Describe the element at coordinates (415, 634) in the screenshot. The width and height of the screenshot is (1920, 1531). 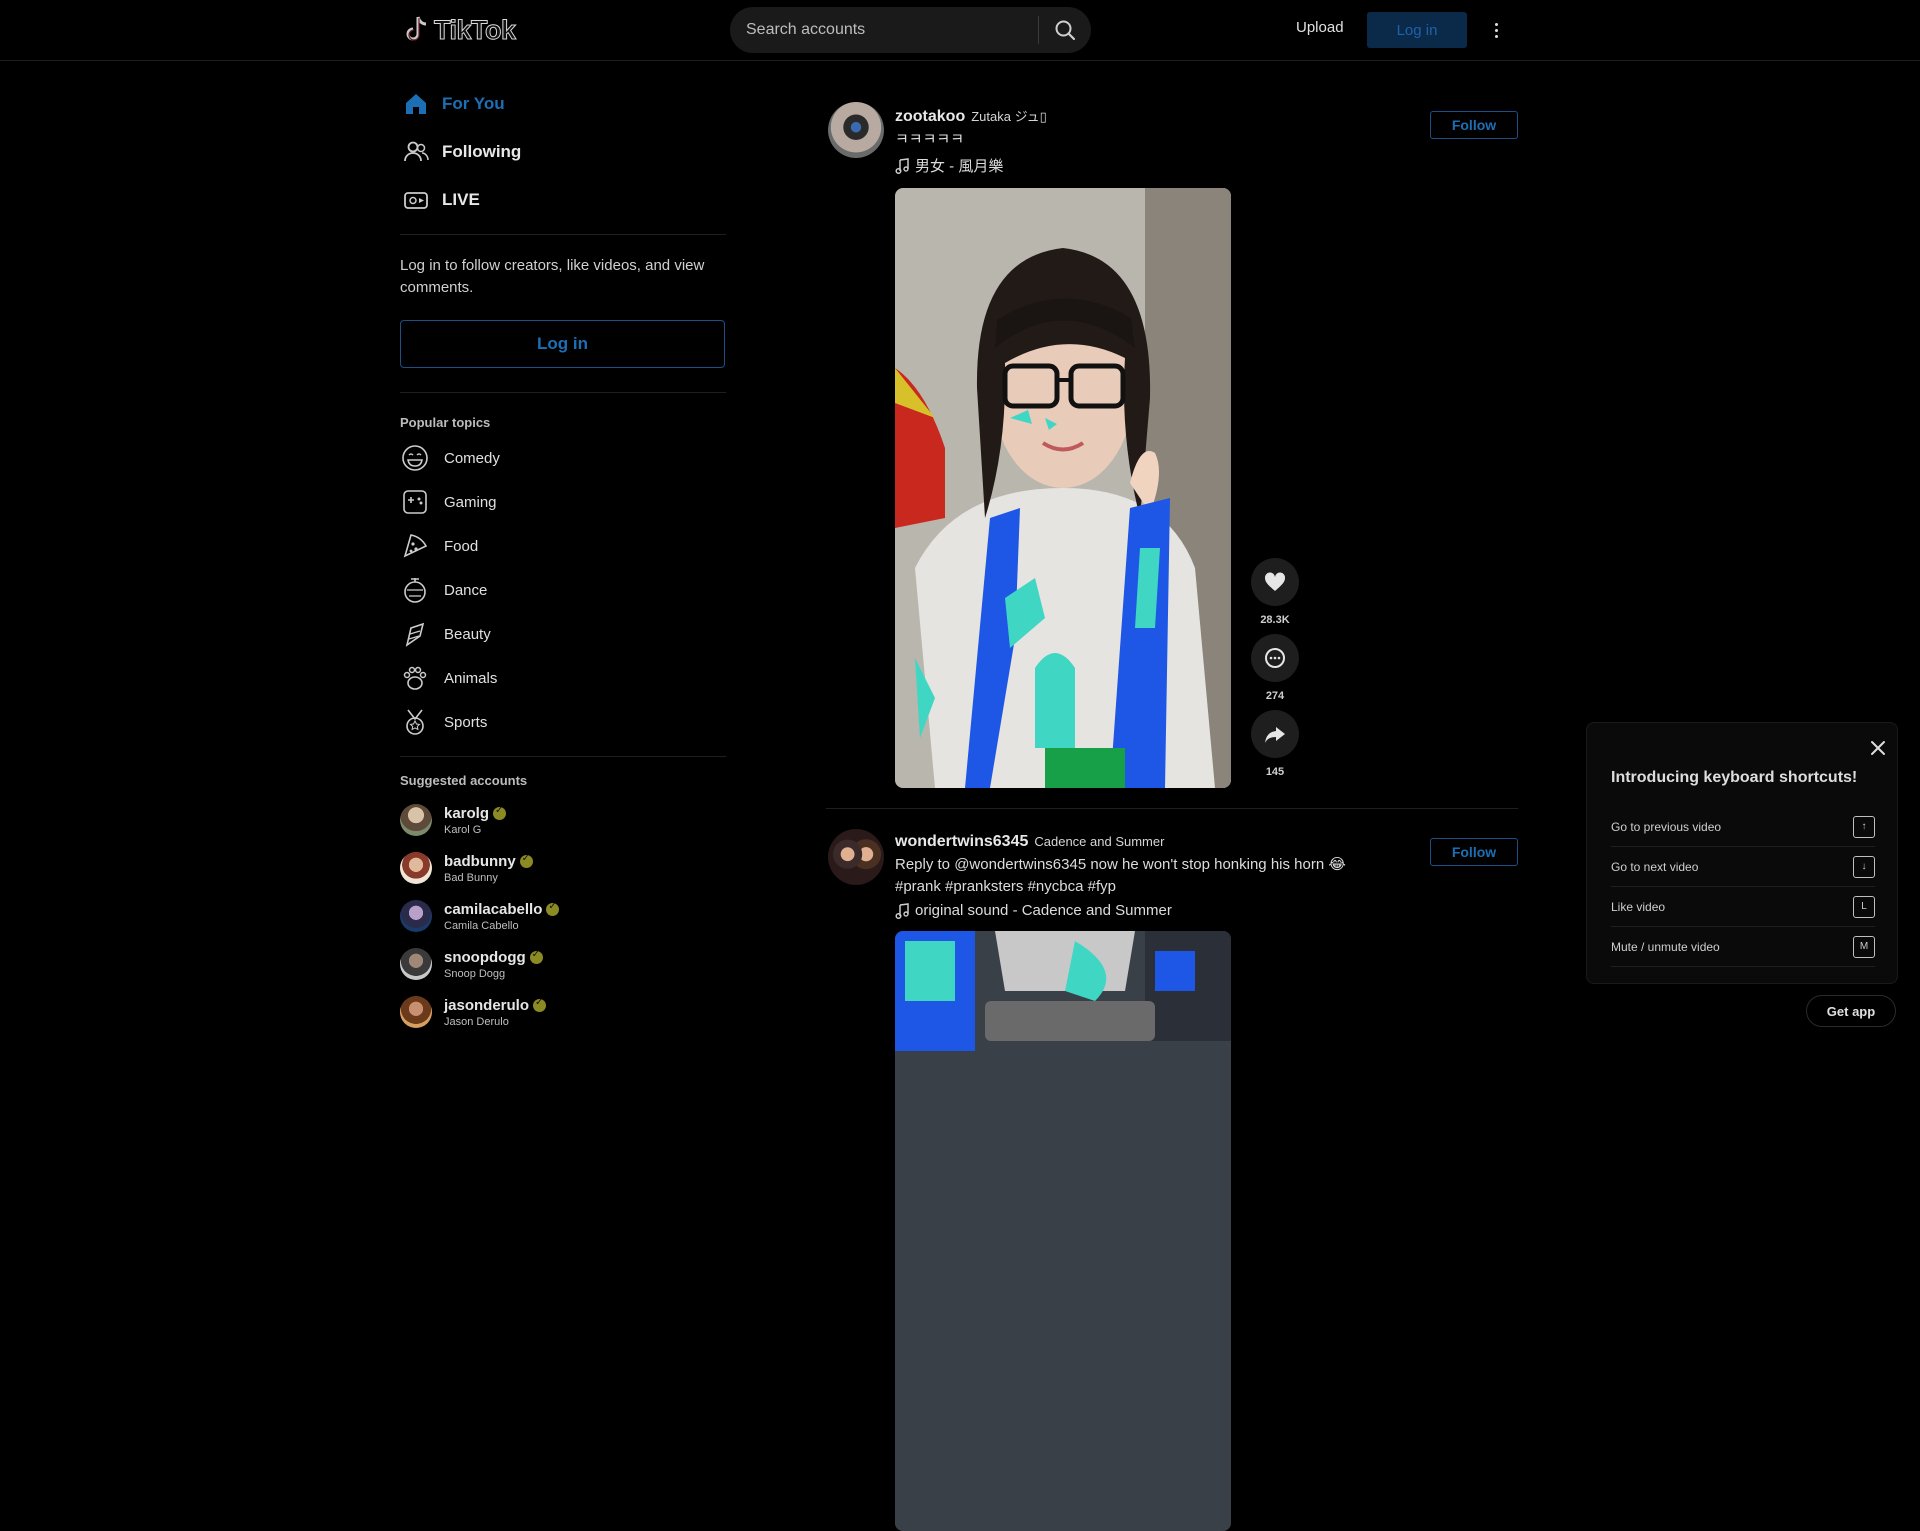
I see `beauty-icon` at that location.